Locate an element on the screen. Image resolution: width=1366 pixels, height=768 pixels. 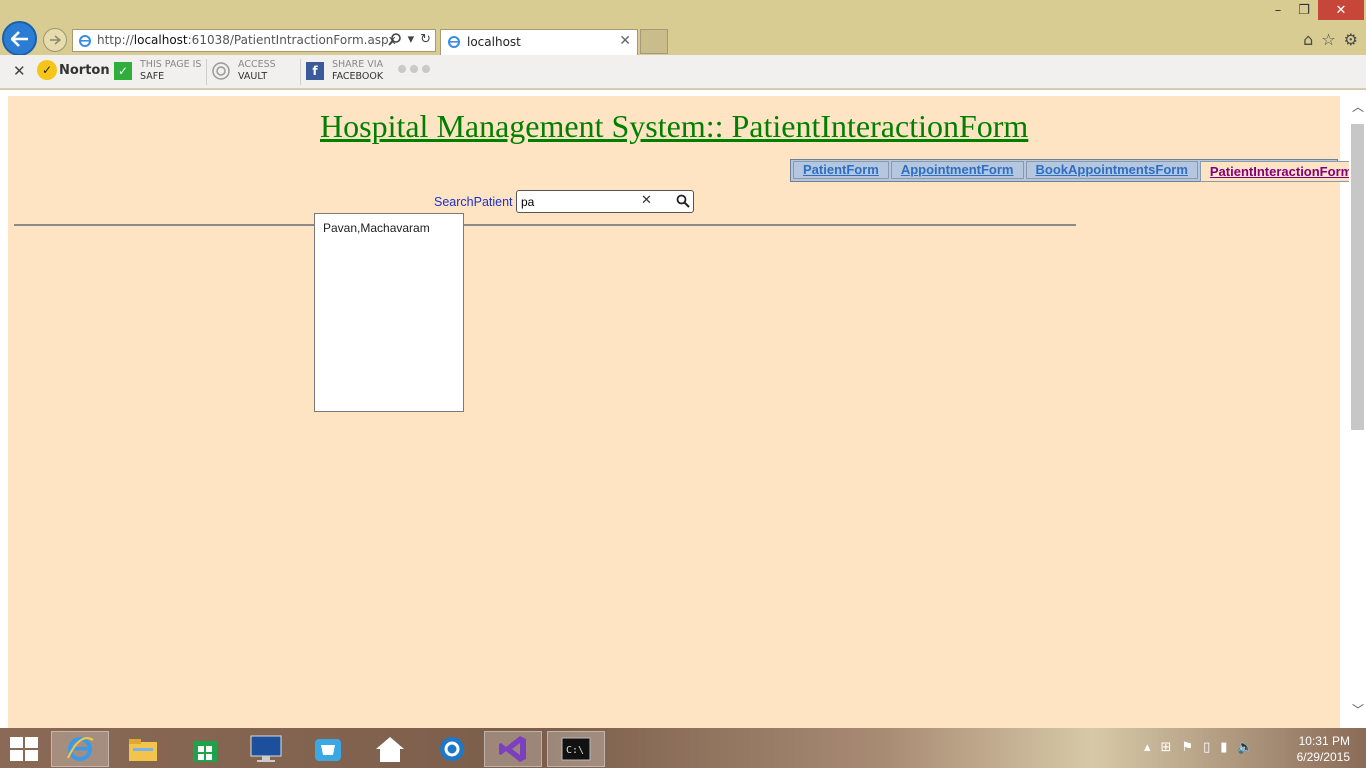
tab-title: localhost is located at coordinates (494, 42).